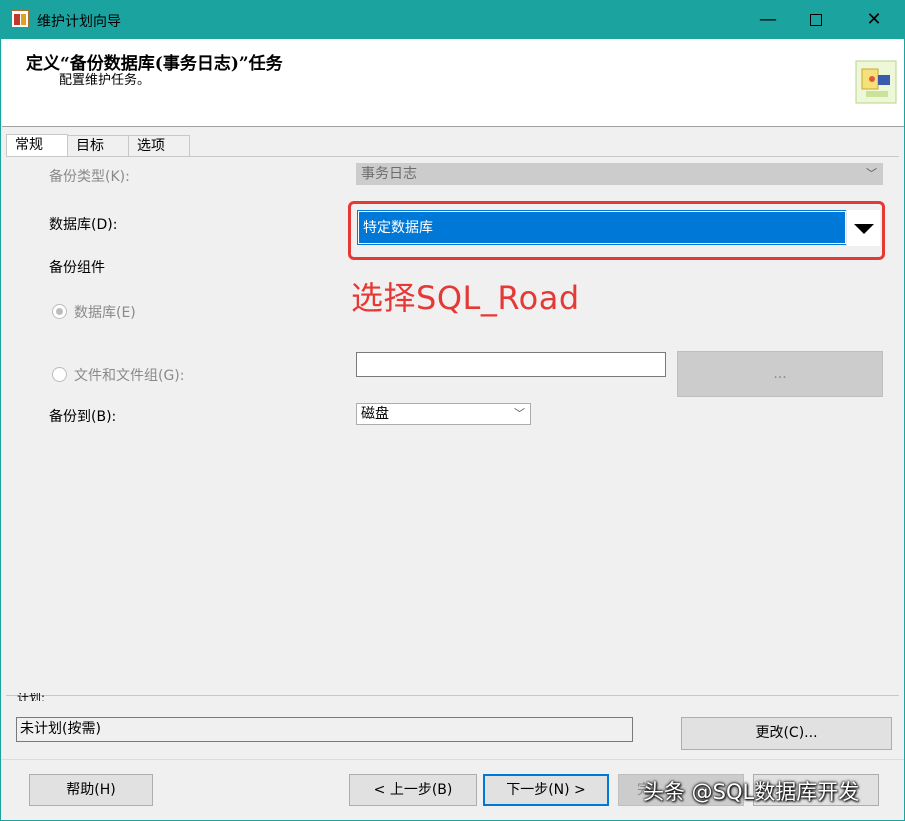  What do you see at coordinates (105, 313) in the screenshot?
I see `radio-database-label: 数据库(E)` at bounding box center [105, 313].